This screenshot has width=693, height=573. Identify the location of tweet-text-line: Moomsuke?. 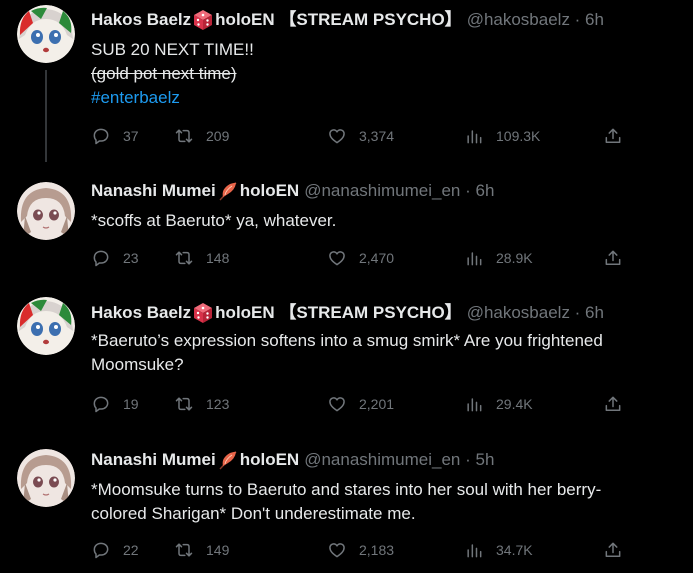
(137, 364).